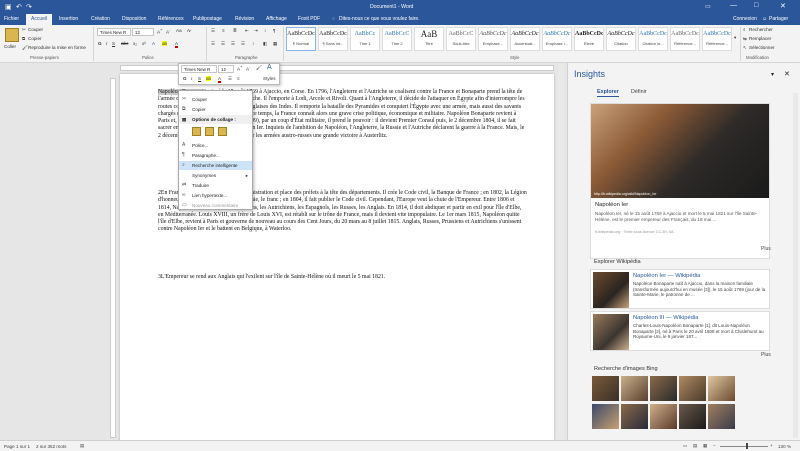  Describe the element at coordinates (772, 74) in the screenshot. I see `pane-options-icon: ▾` at that location.